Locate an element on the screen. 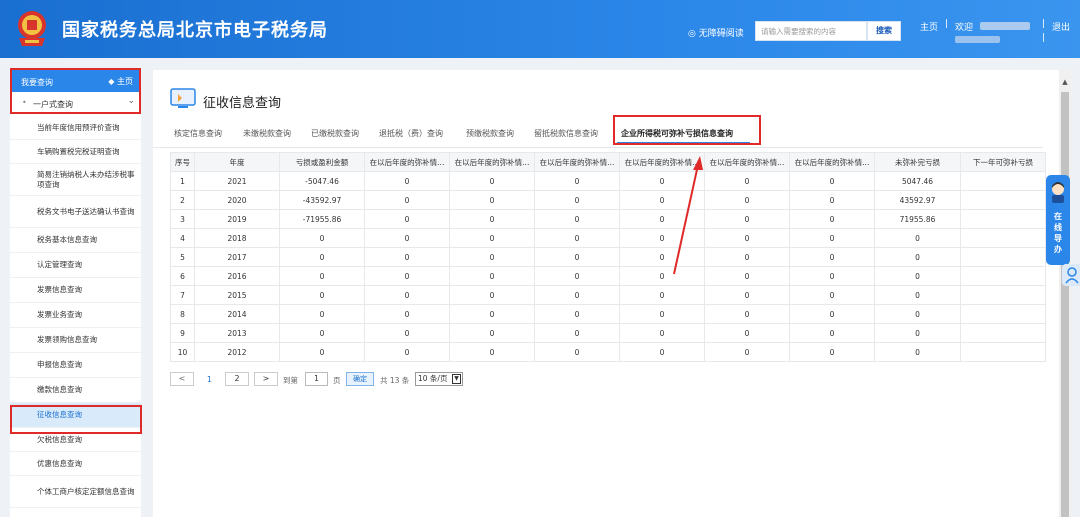  sidebar-item: 当前年度信用预评价查询 is located at coordinates (75, 128).